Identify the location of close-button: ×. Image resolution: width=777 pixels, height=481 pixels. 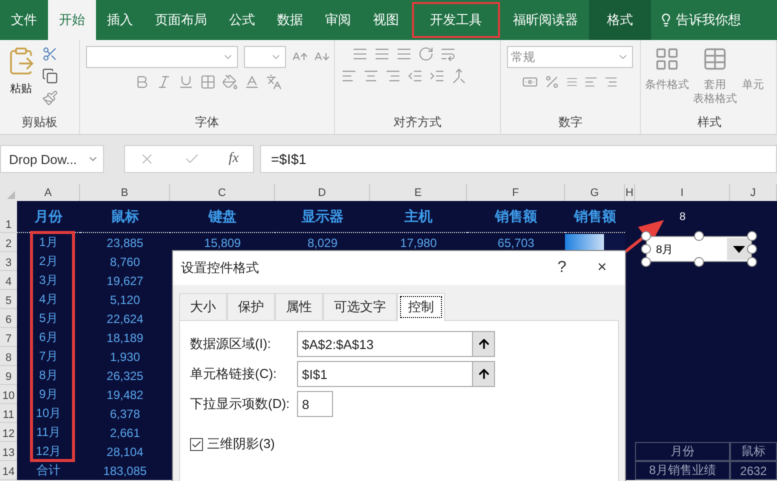
(602, 268).